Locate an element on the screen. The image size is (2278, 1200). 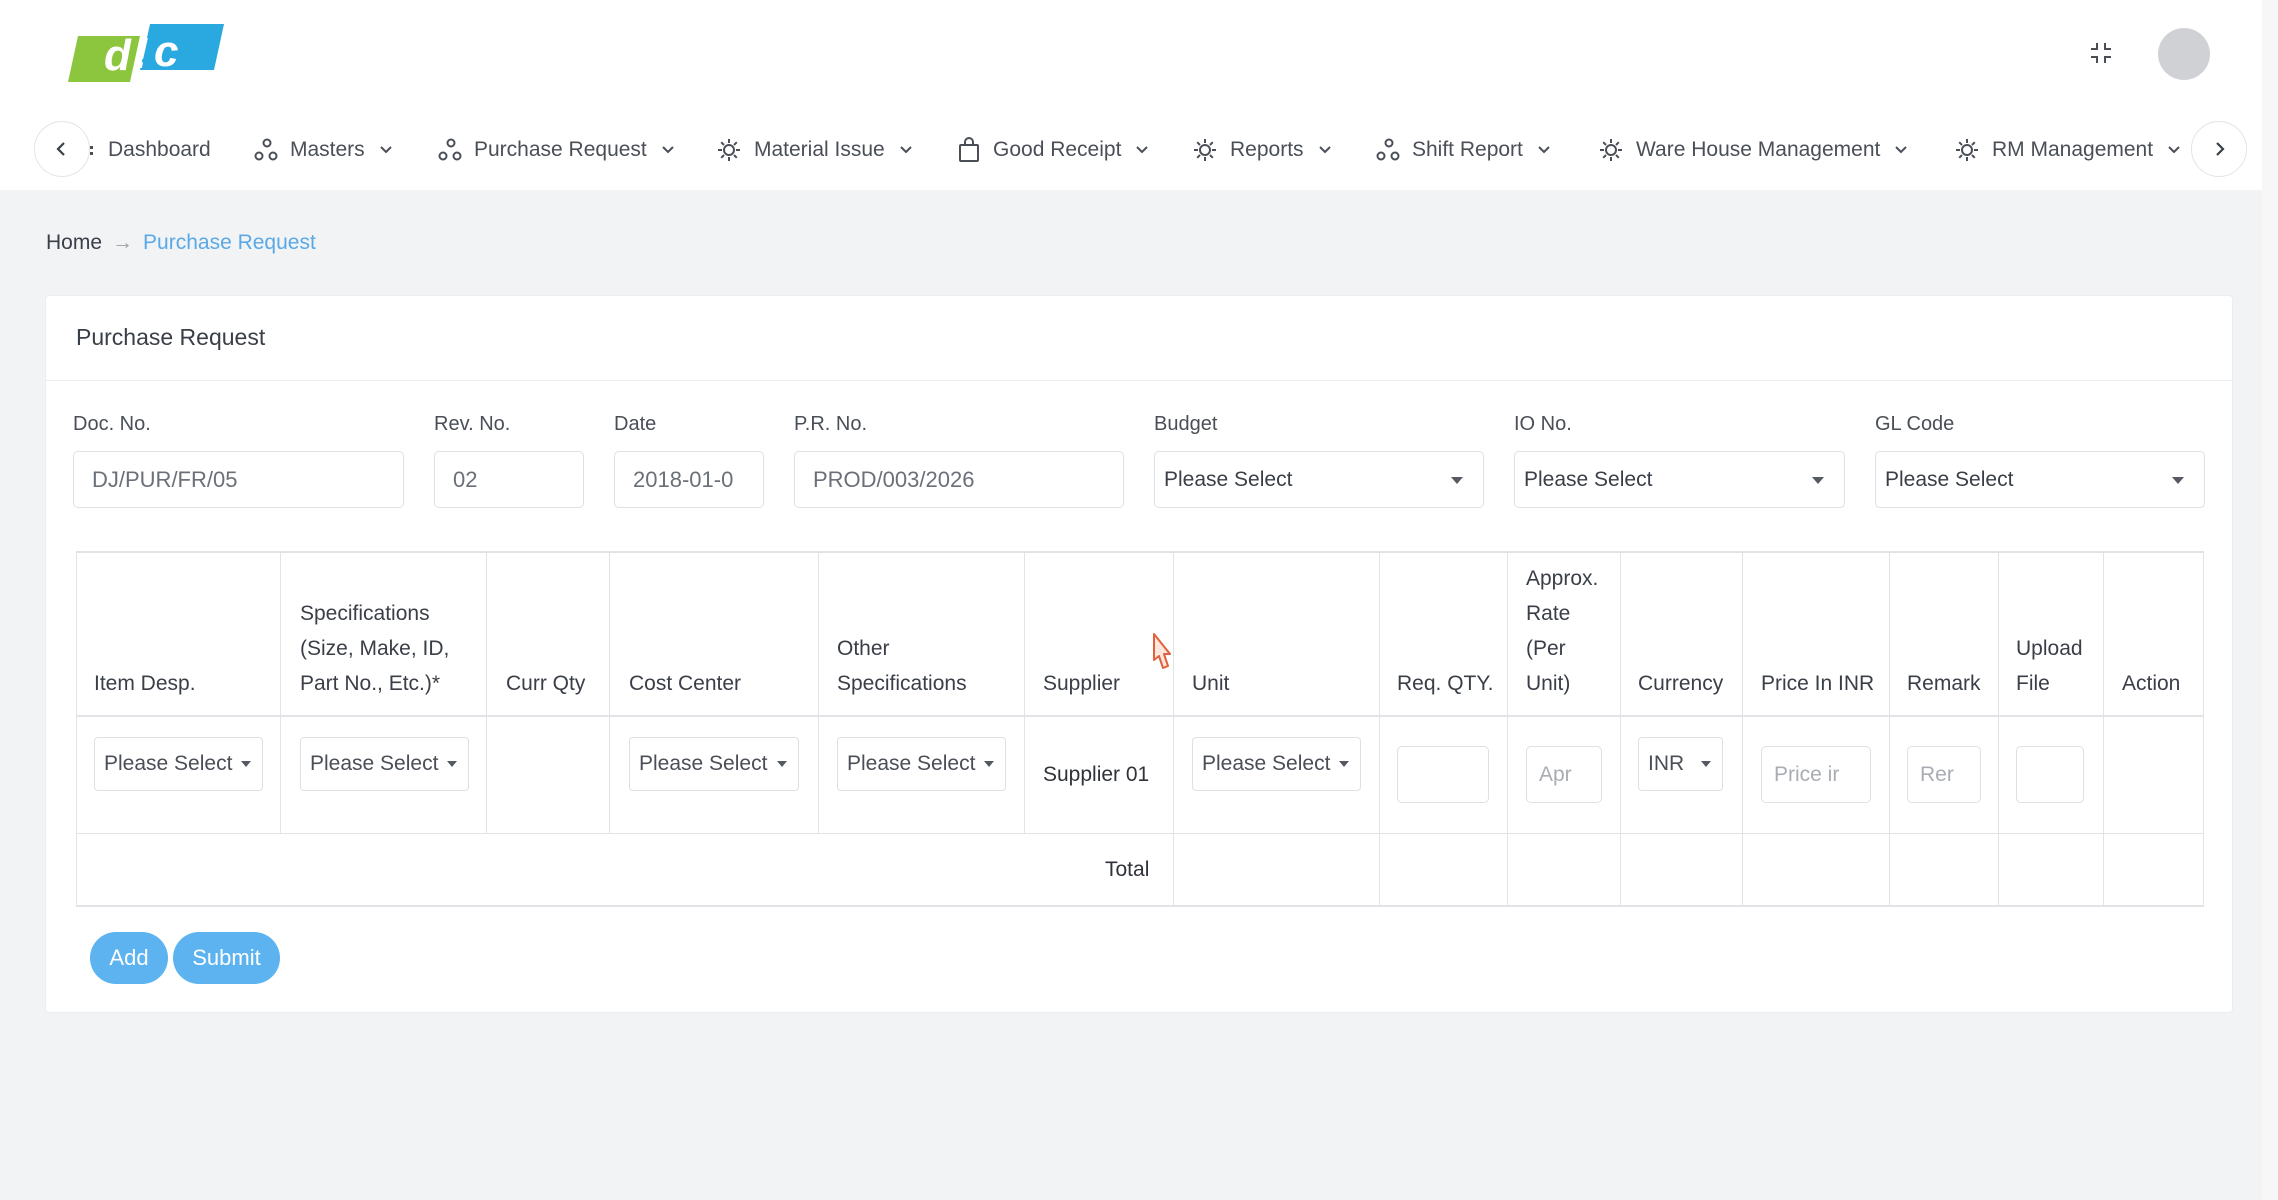
nav-scroll-left-button is located at coordinates (62, 149).